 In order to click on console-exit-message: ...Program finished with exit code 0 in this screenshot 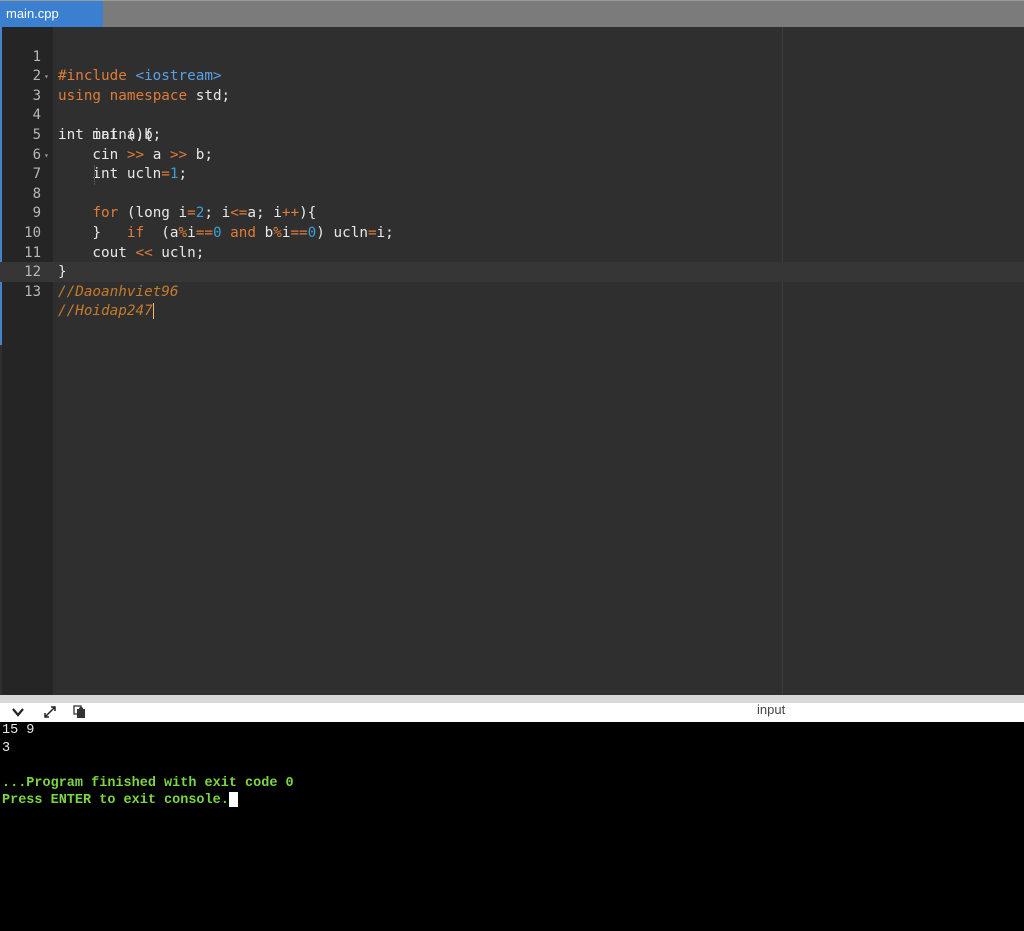, I will do `click(148, 783)`.